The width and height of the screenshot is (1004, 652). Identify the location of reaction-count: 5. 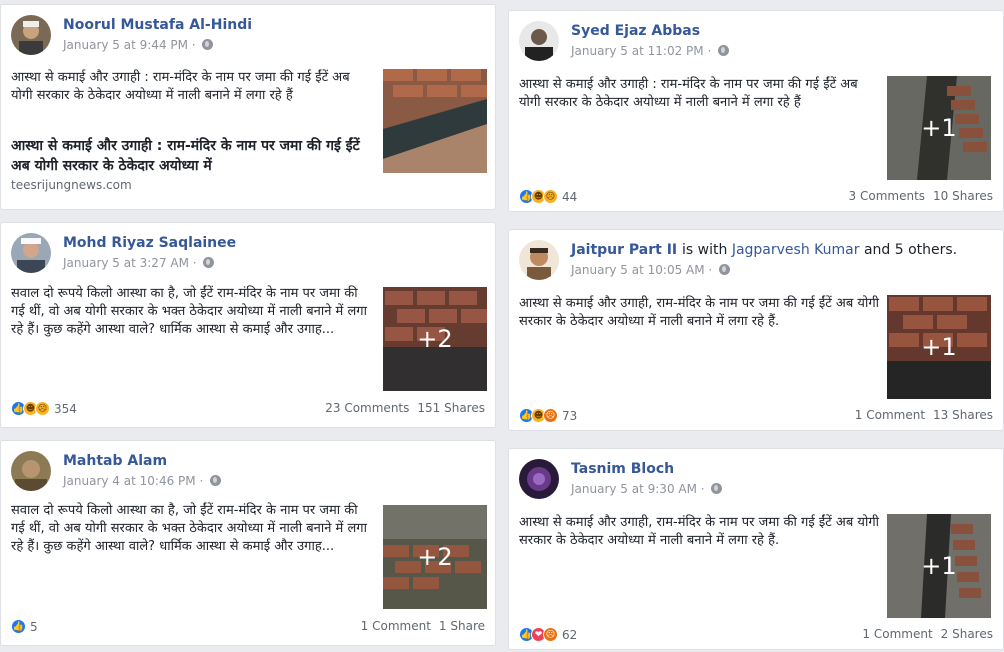
(34, 626).